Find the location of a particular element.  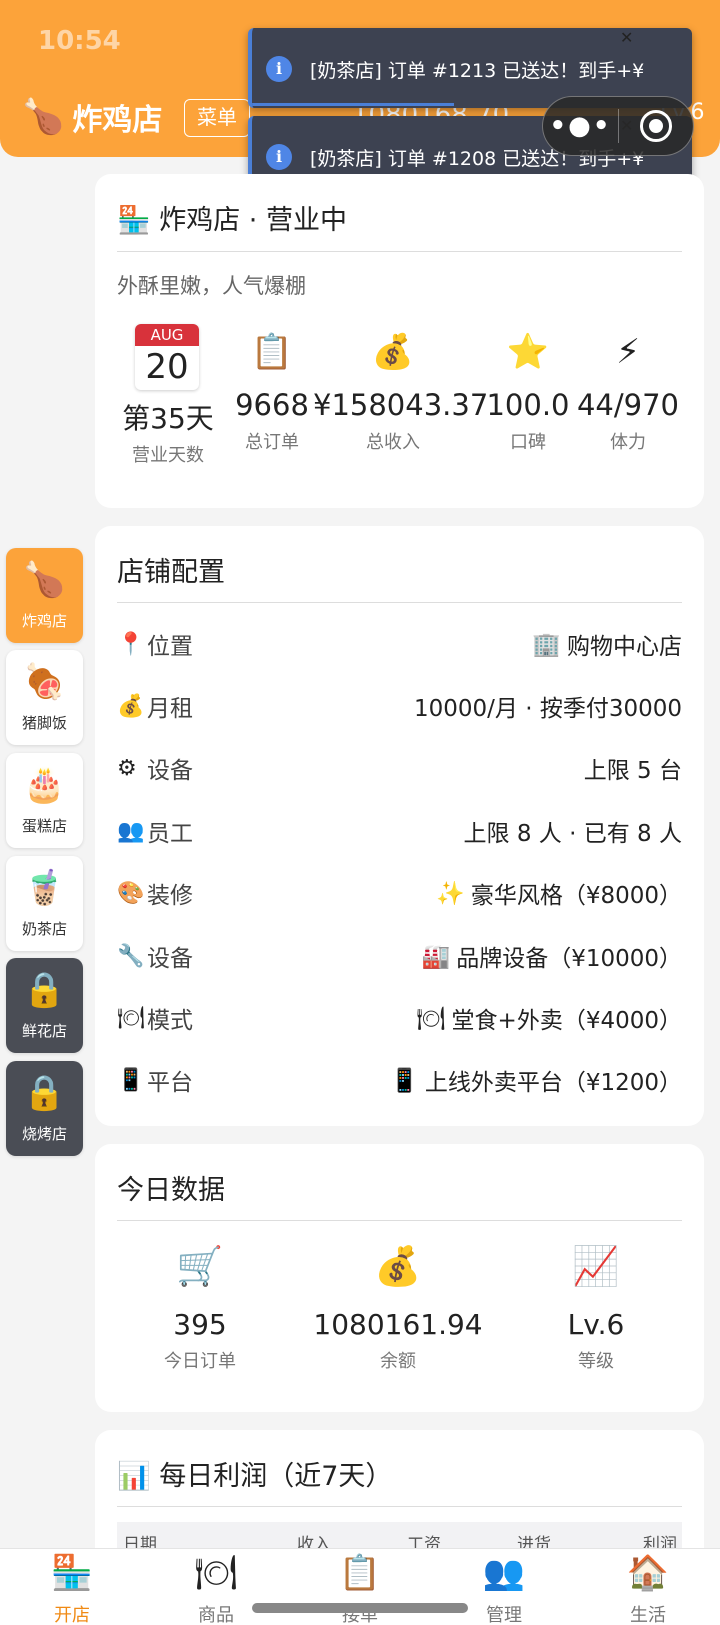

factory-icon: 🏭 is located at coordinates (436, 956).